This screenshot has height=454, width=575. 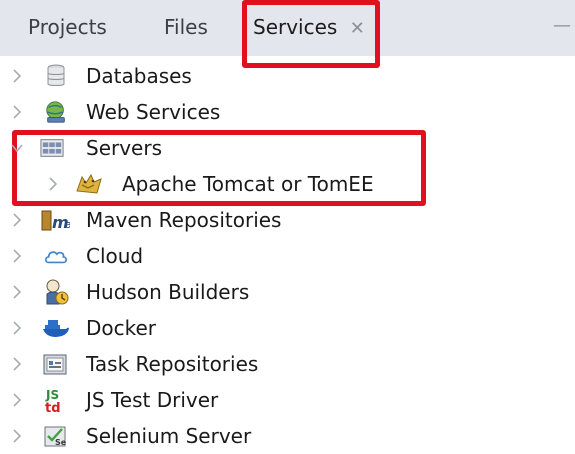 What do you see at coordinates (287, 148) in the screenshot?
I see `tree-item-servers: Servers` at bounding box center [287, 148].